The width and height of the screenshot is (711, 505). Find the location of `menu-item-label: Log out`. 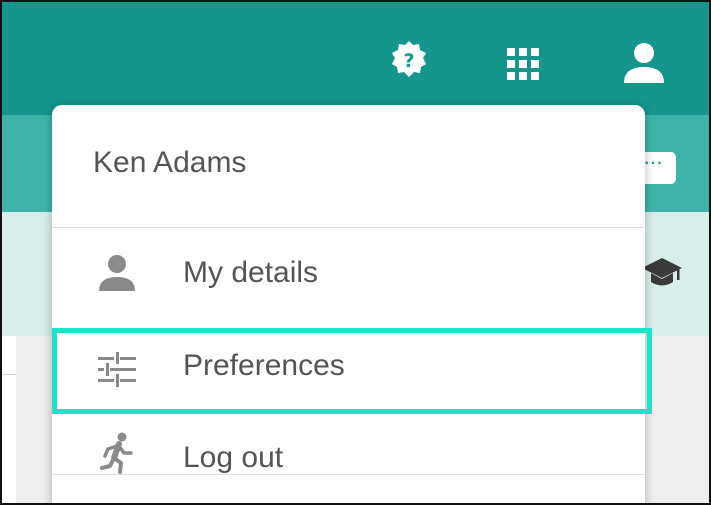

menu-item-label: Log out is located at coordinates (233, 457).